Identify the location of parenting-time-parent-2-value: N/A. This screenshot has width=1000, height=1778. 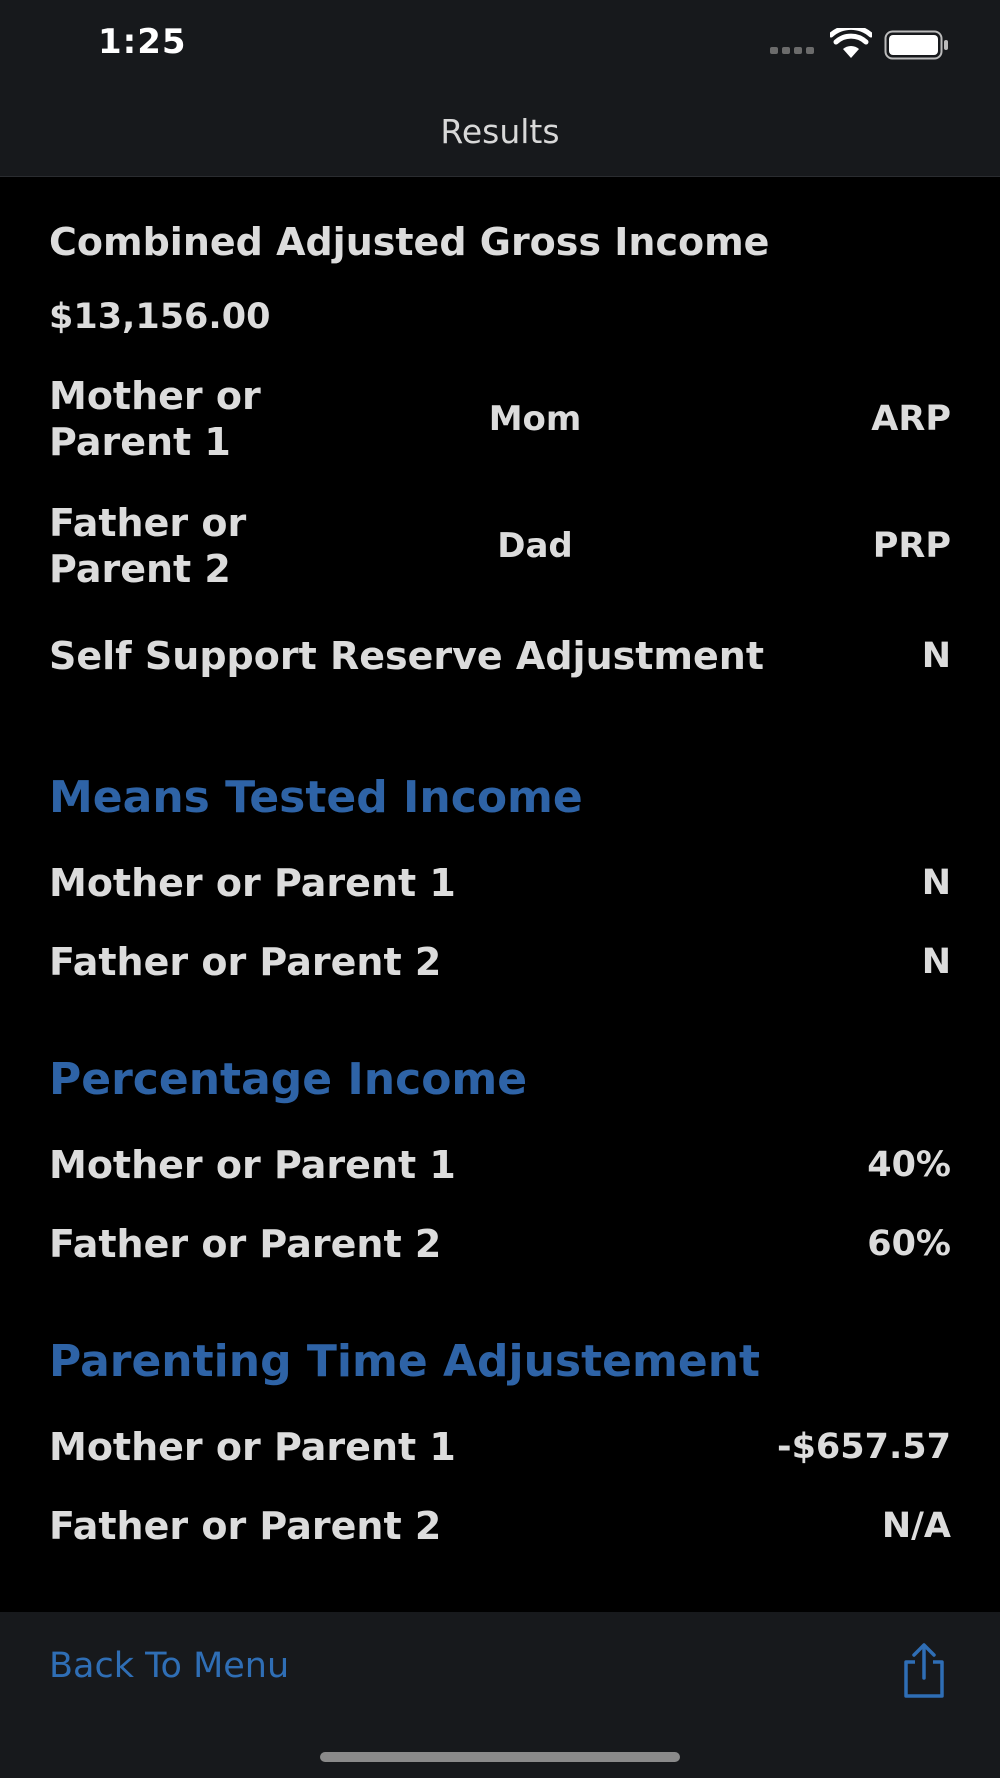
(916, 1526).